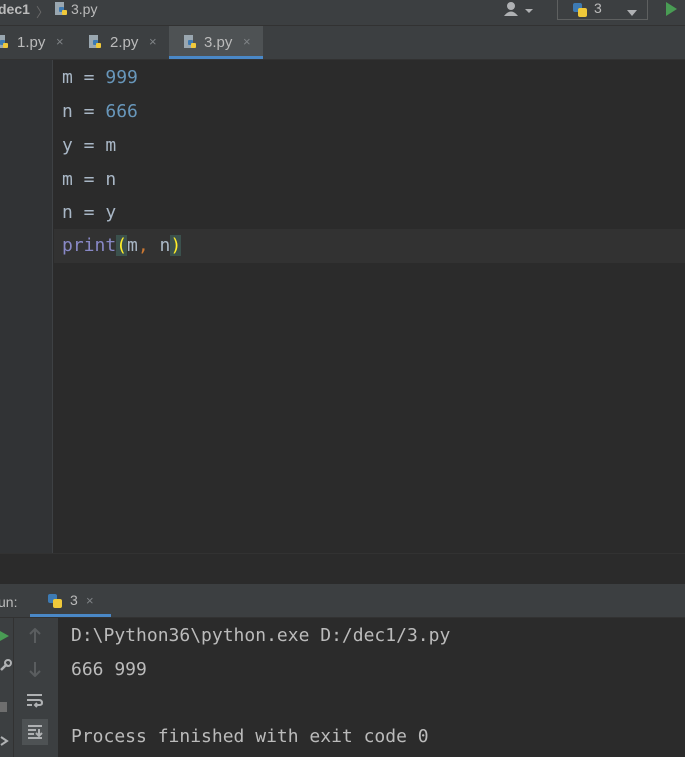 The width and height of the screenshot is (685, 757). I want to click on down-arrow-icon, so click(35, 671).